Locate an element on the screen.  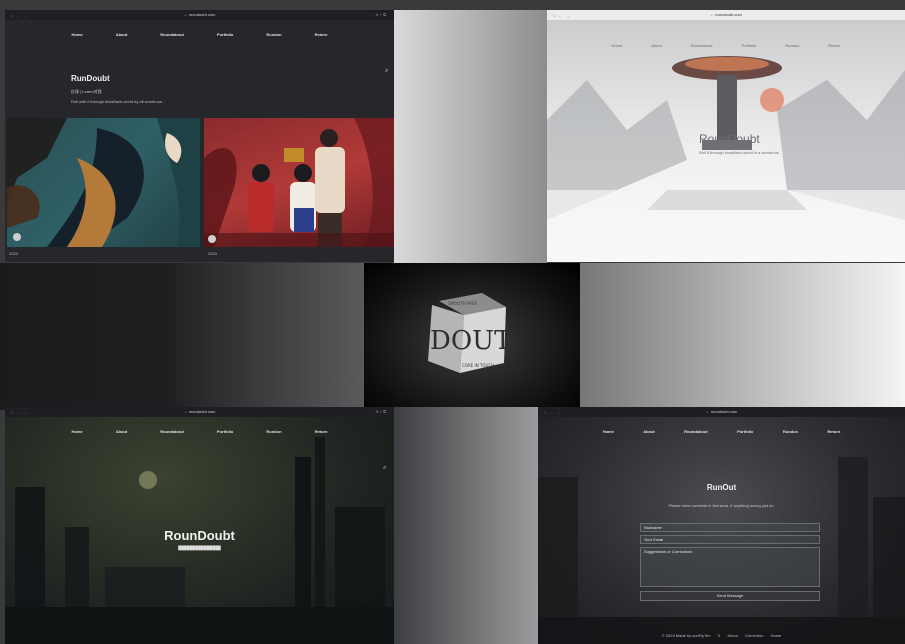
page-title: RunDoubt is located at coordinates (90, 78).